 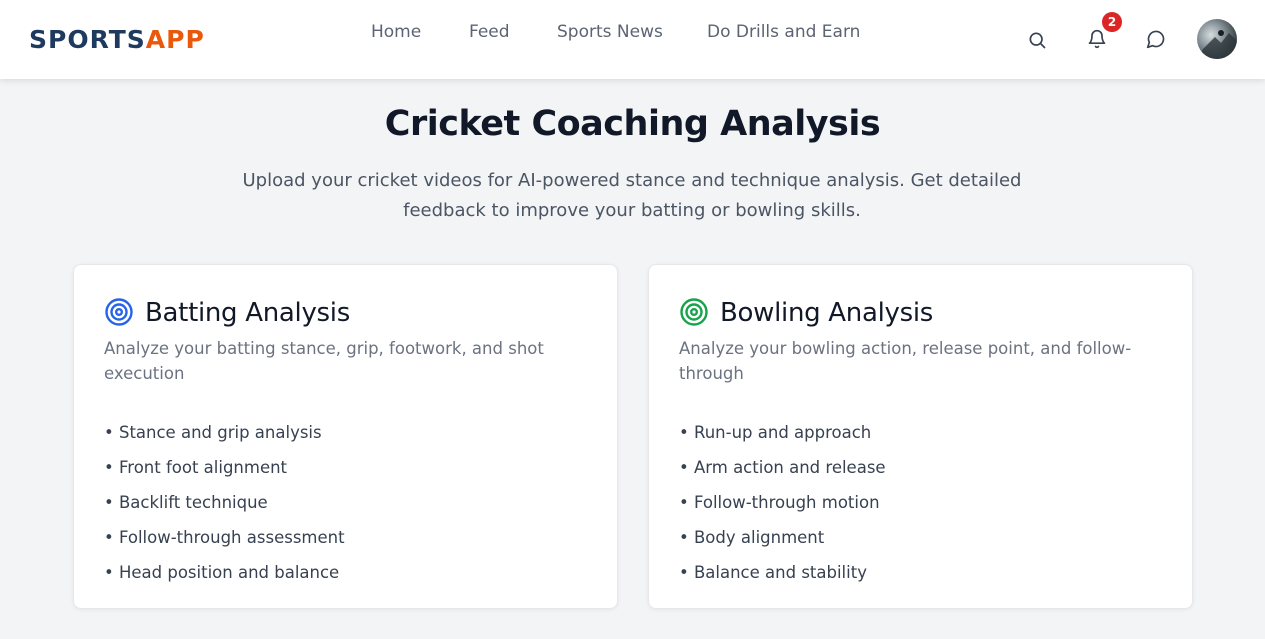 I want to click on nav-link-home: Home, so click(x=396, y=32).